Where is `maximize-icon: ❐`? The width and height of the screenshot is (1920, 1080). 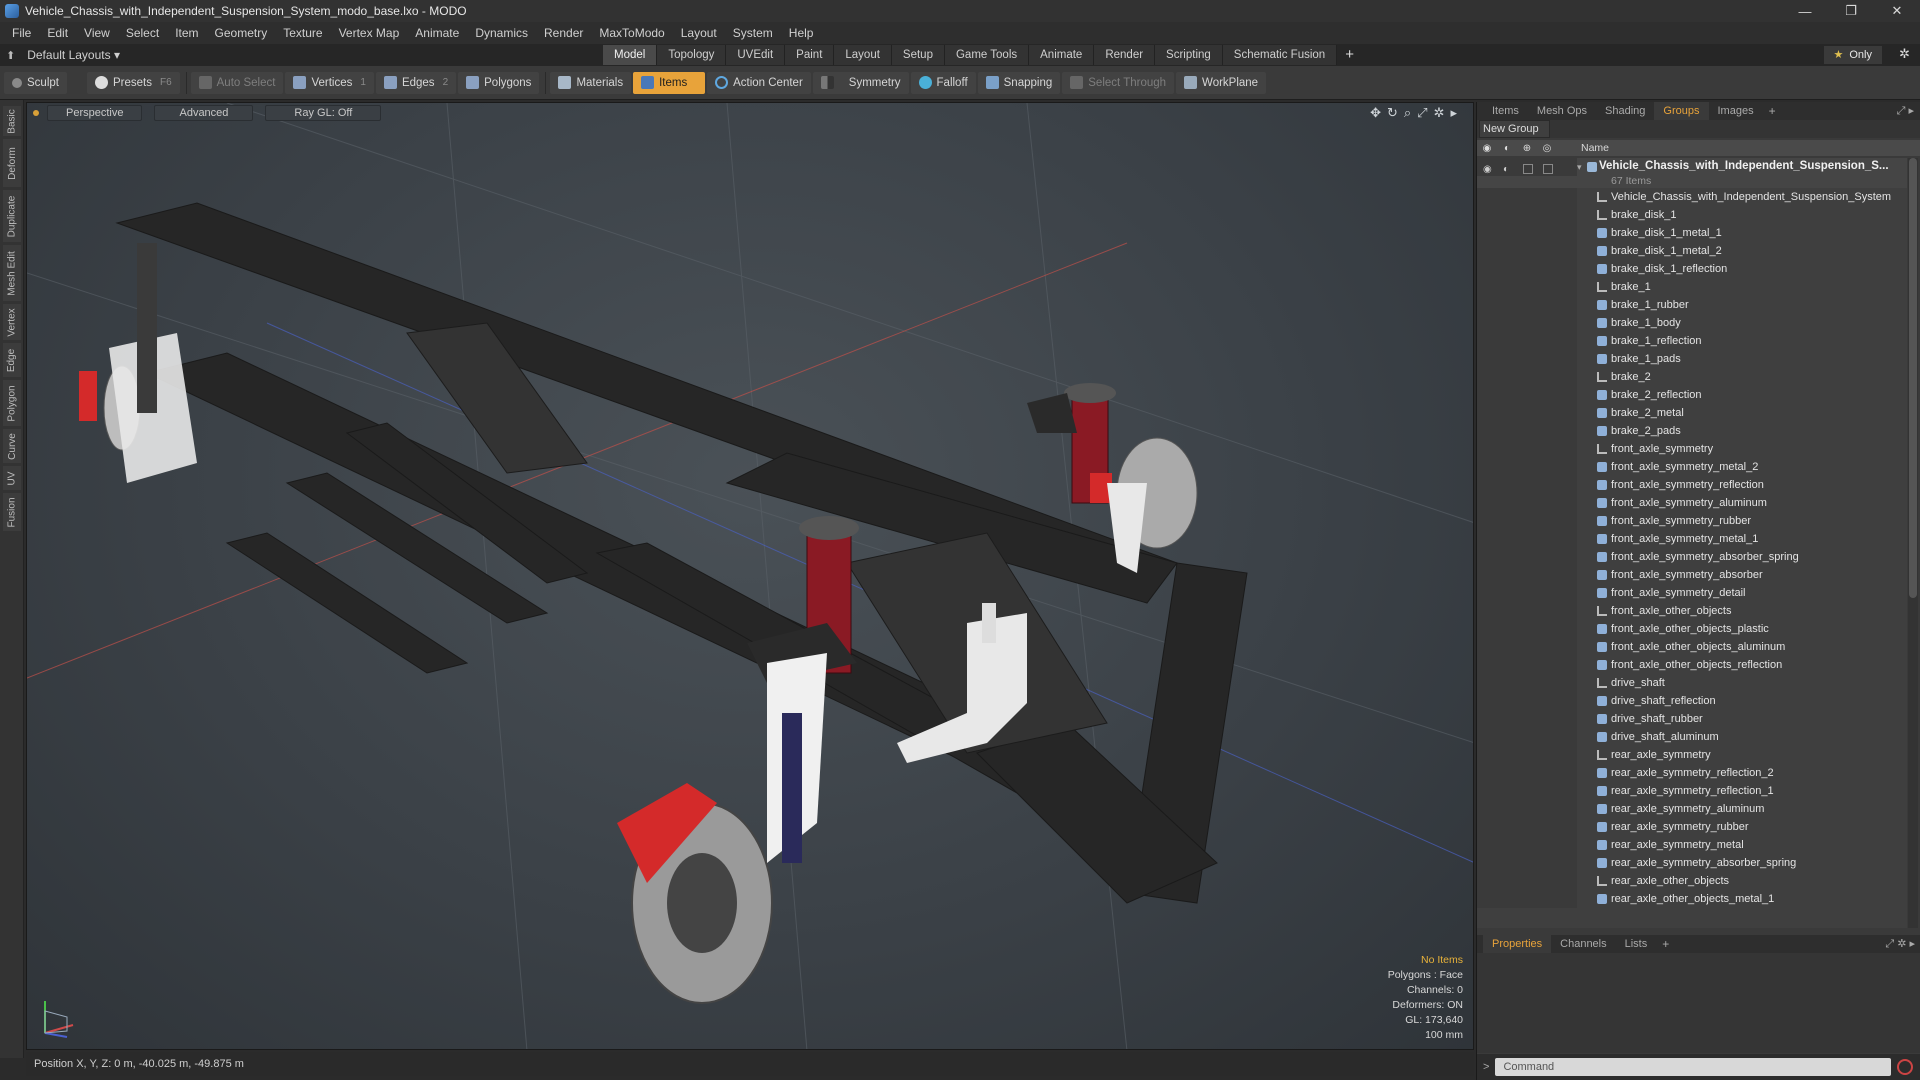 maximize-icon: ❐ is located at coordinates (1851, 11).